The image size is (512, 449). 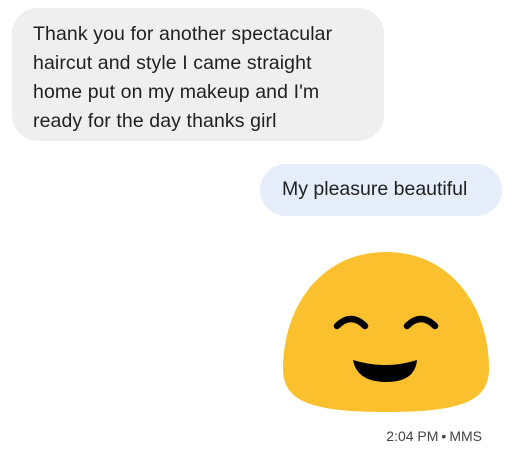 What do you see at coordinates (465, 436) in the screenshot?
I see `message-type: MMS` at bounding box center [465, 436].